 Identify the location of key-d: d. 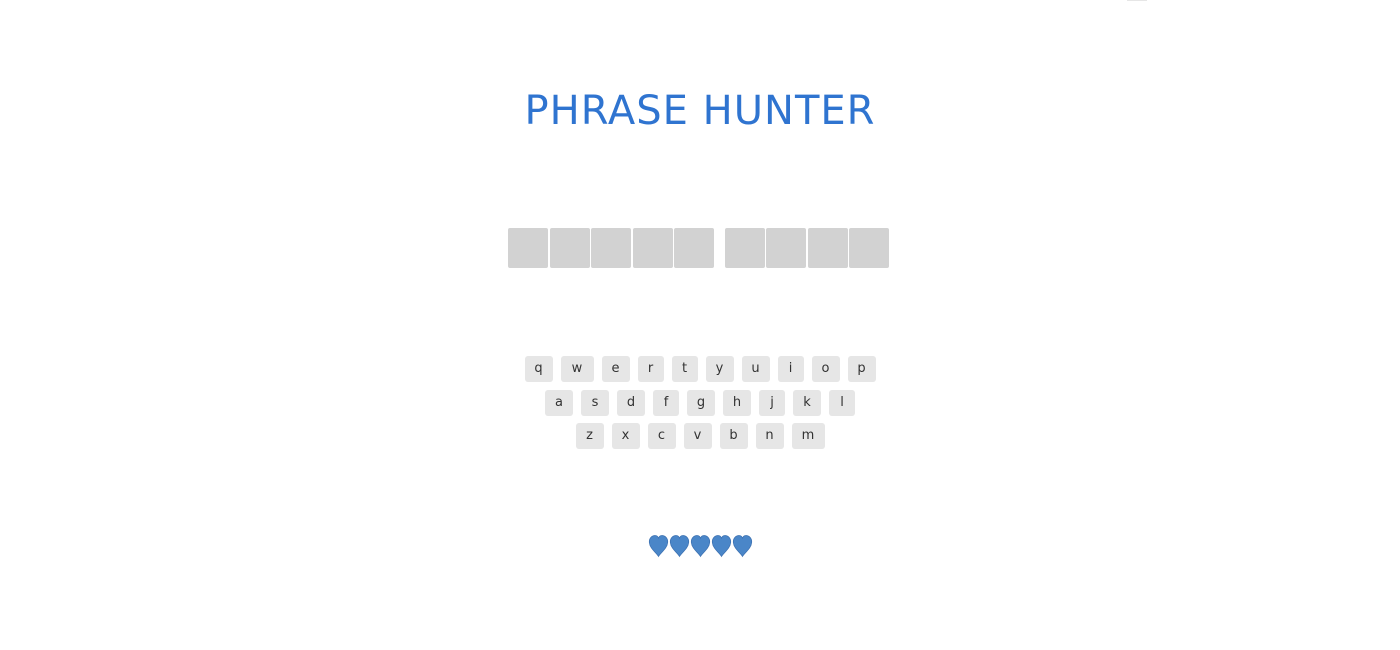
(631, 402).